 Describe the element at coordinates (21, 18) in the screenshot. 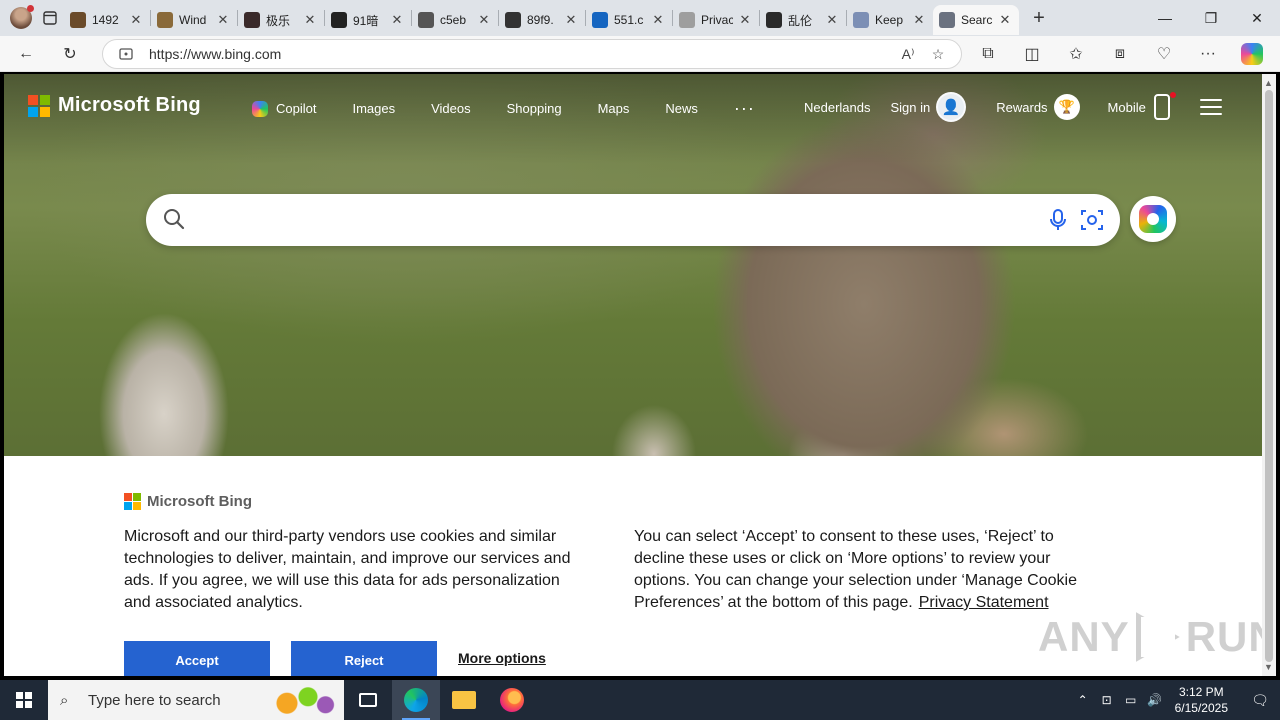

I see `profile-button` at that location.